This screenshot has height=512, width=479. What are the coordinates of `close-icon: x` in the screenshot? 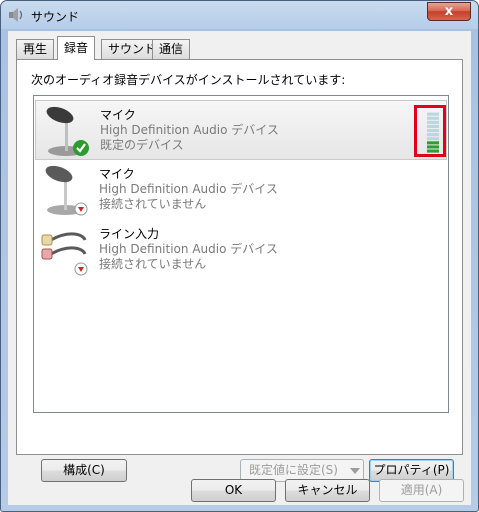 It's located at (449, 11).